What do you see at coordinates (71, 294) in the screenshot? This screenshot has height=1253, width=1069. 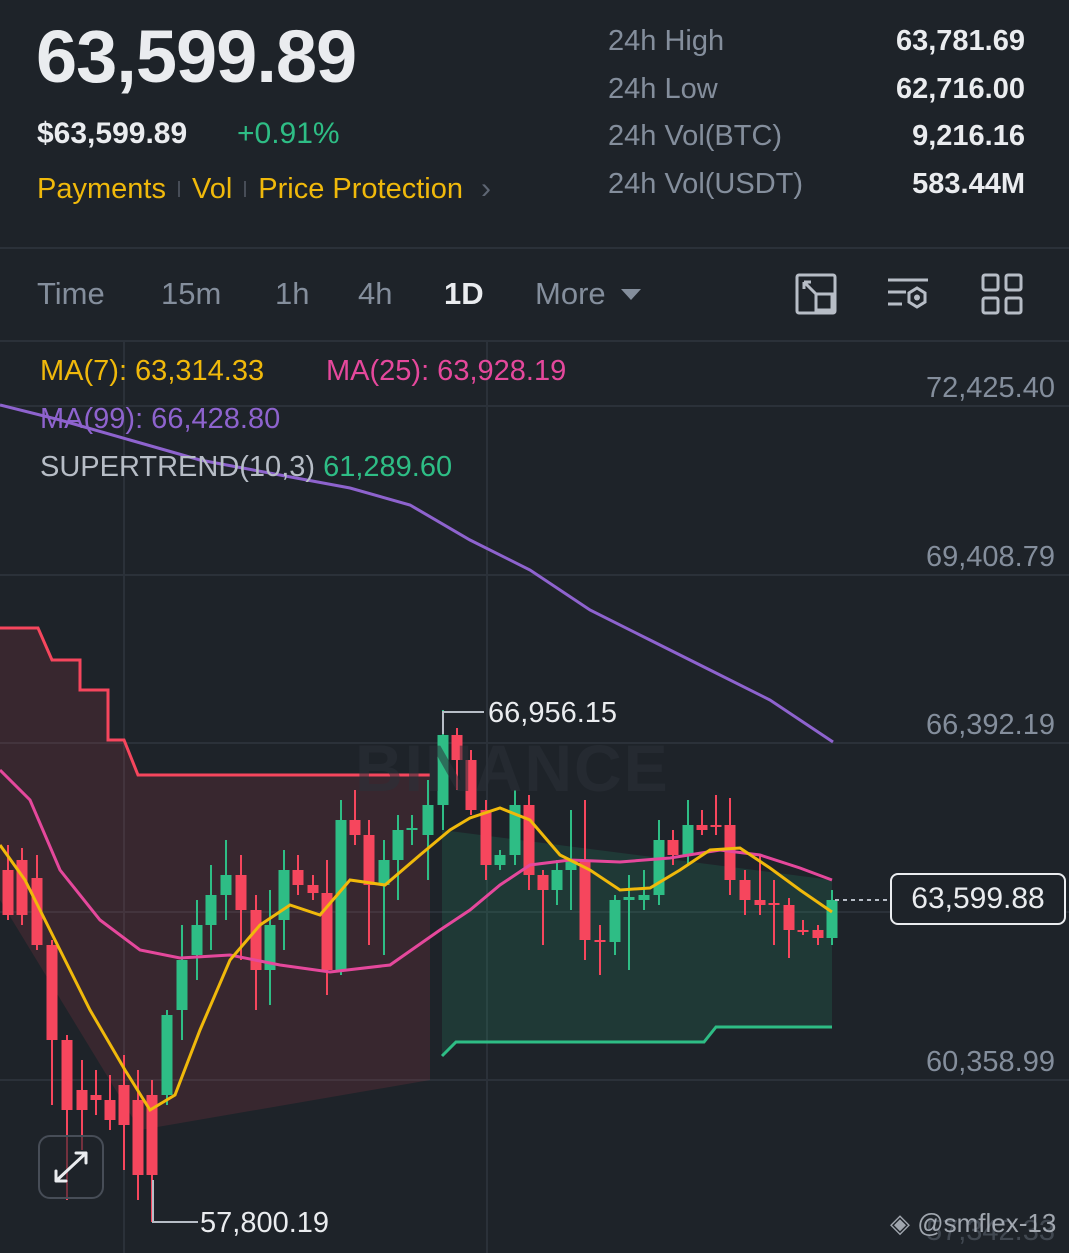 I see `tab-time: Time` at bounding box center [71, 294].